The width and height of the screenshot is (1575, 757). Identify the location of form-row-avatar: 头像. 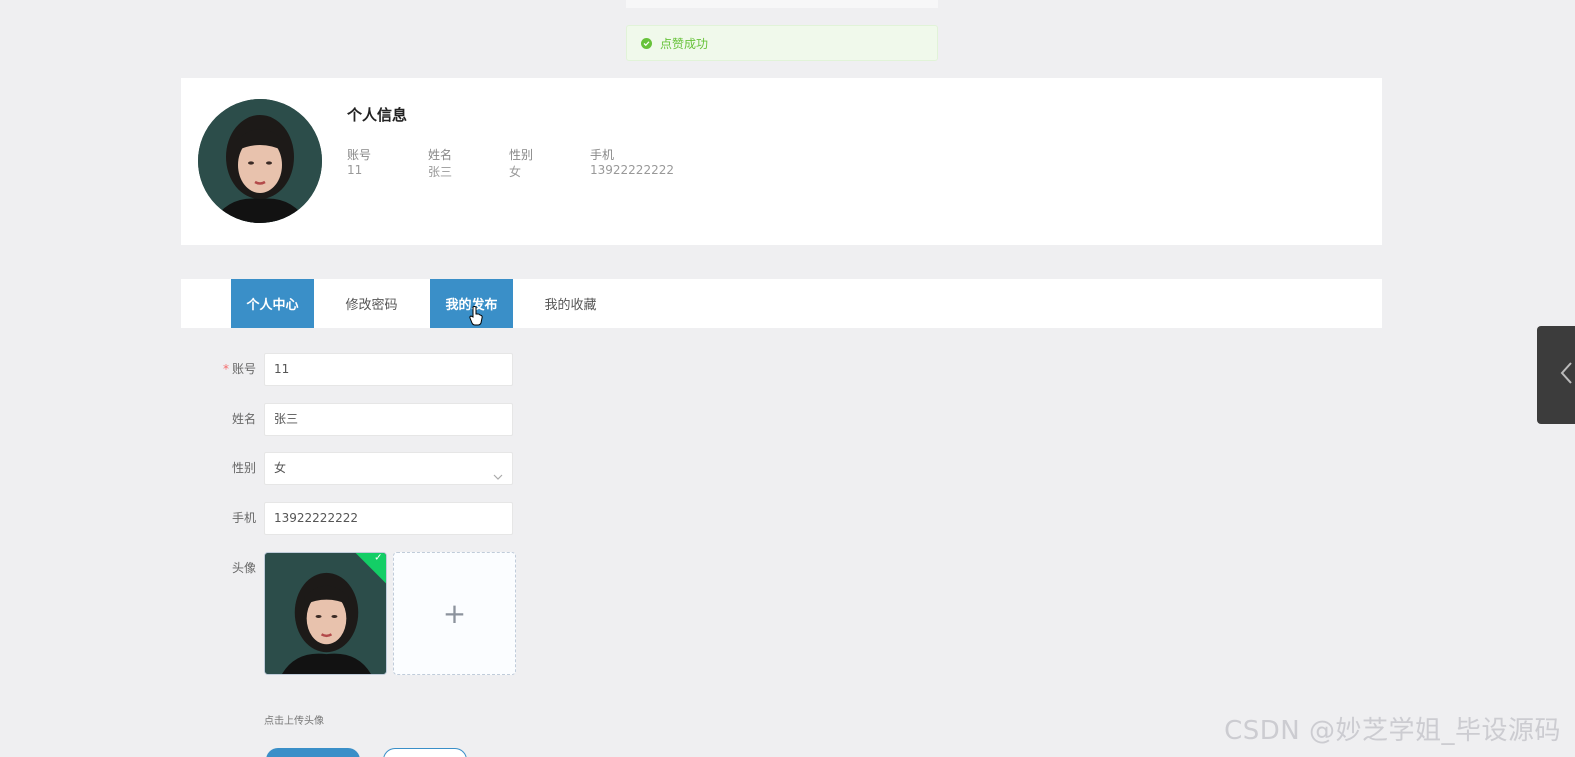
(787, 568).